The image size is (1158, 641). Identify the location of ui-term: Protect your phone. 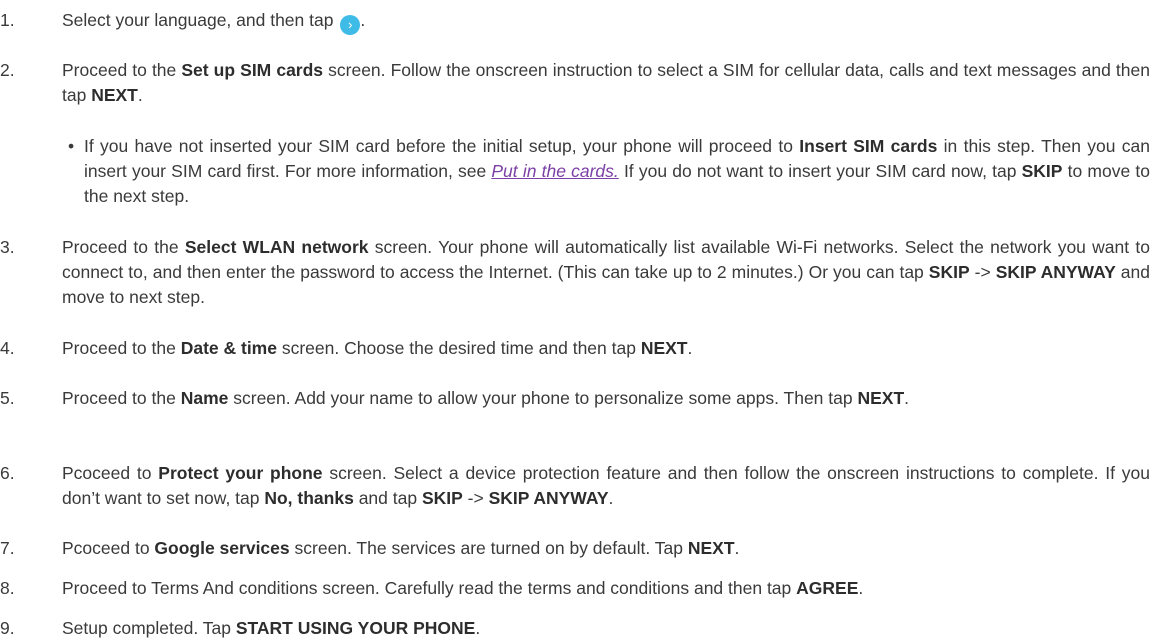
(240, 473).